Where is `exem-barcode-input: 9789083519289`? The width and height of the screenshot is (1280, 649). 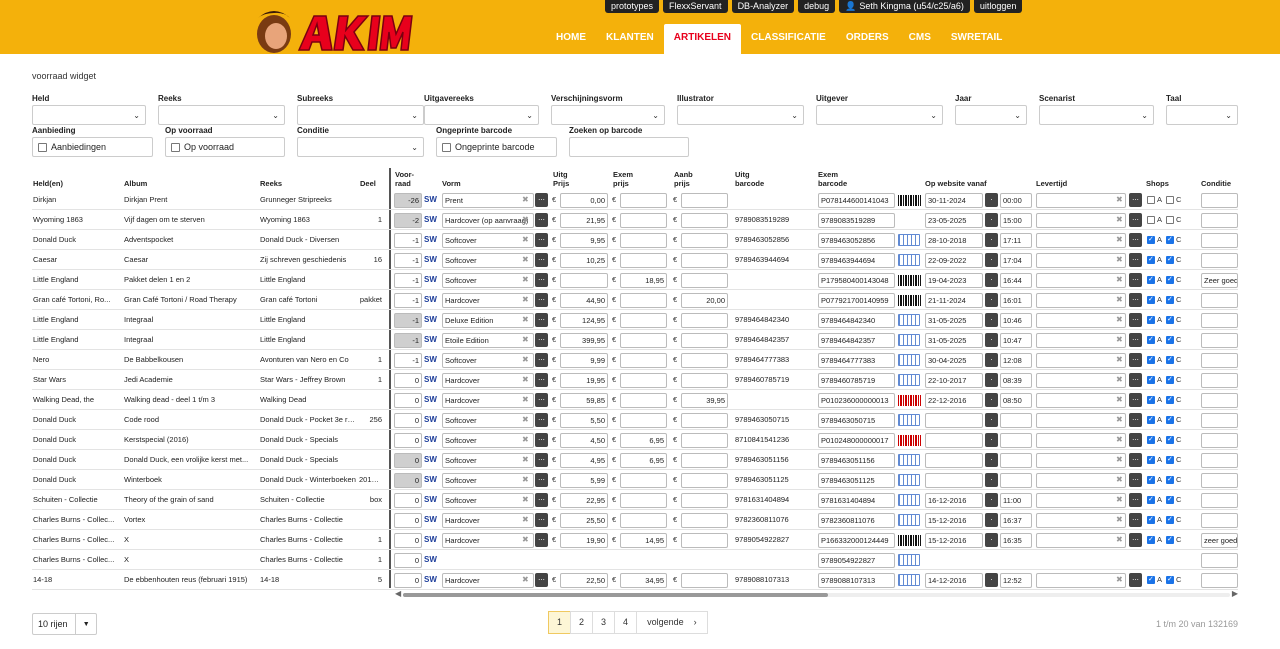 exem-barcode-input: 9789083519289 is located at coordinates (856, 220).